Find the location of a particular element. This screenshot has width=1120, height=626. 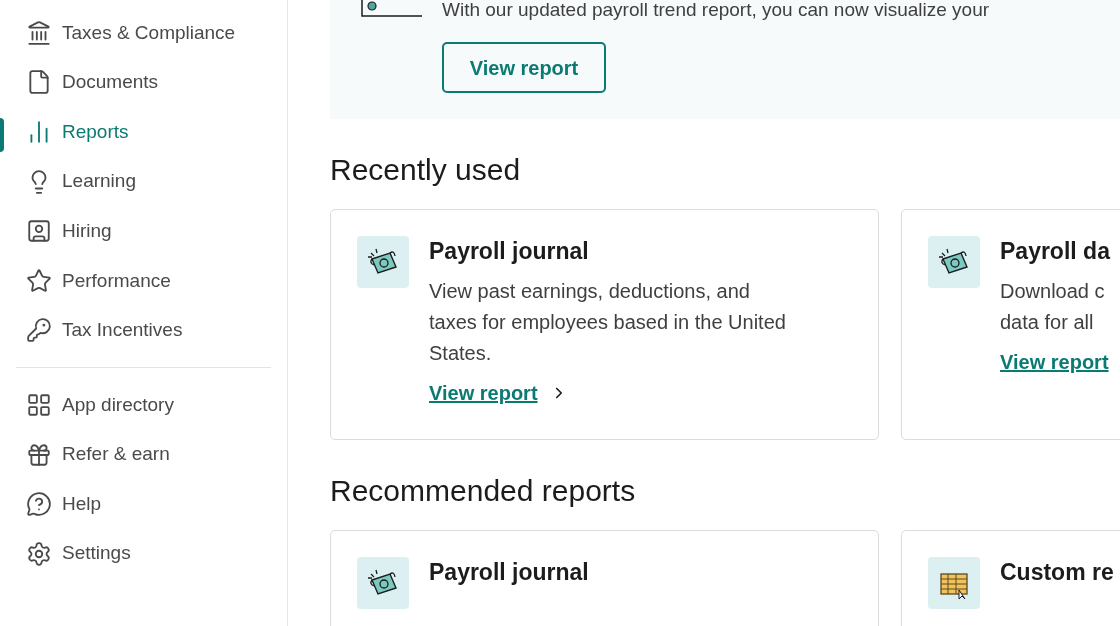

document-icon is located at coordinates (39, 82).